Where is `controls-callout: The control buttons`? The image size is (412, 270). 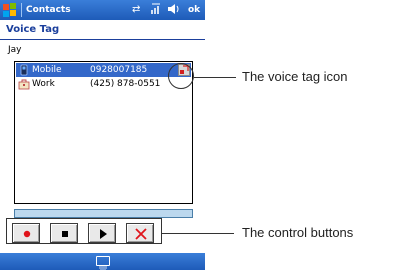
controls-callout: The control buttons is located at coordinates (298, 232).